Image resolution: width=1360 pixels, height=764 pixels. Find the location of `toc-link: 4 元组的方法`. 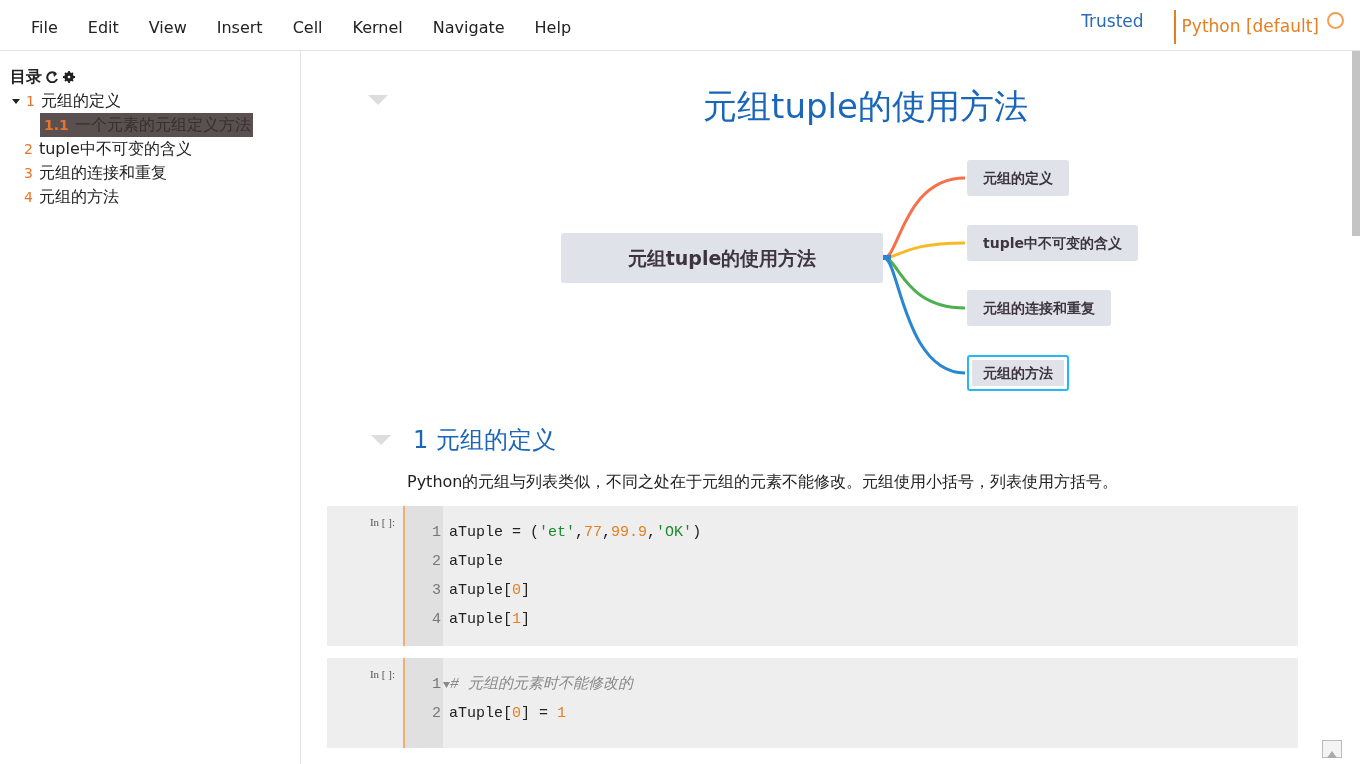

toc-link: 4 元组的方法 is located at coordinates (71, 197).